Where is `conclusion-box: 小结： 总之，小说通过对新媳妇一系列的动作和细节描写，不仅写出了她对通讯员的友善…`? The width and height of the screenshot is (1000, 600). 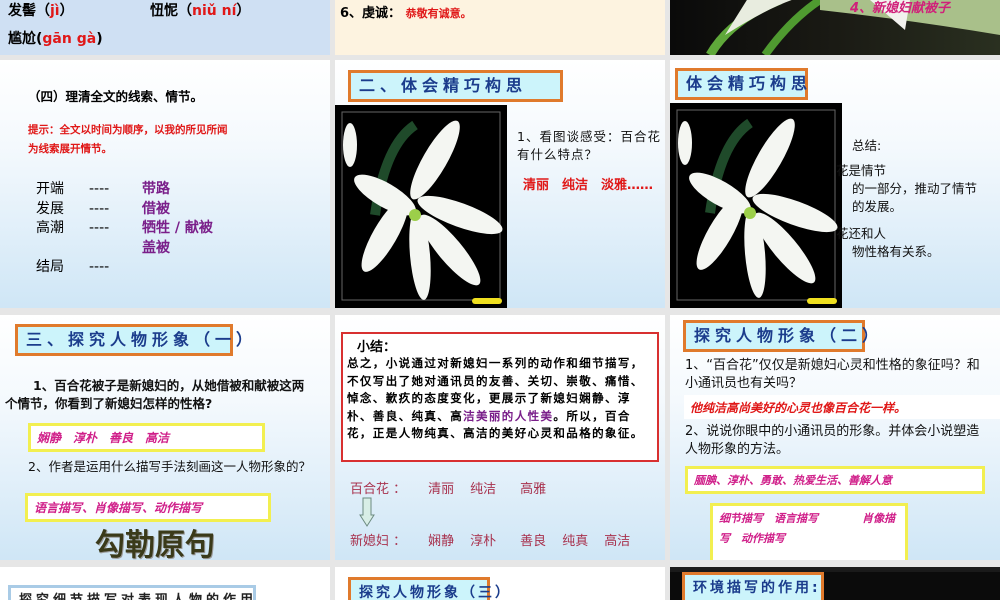
conclusion-box: 小结： 总之，小说通过对新媳妇一系列的动作和细节描写，不仅写出了她对通讯员的友善… is located at coordinates (500, 397).